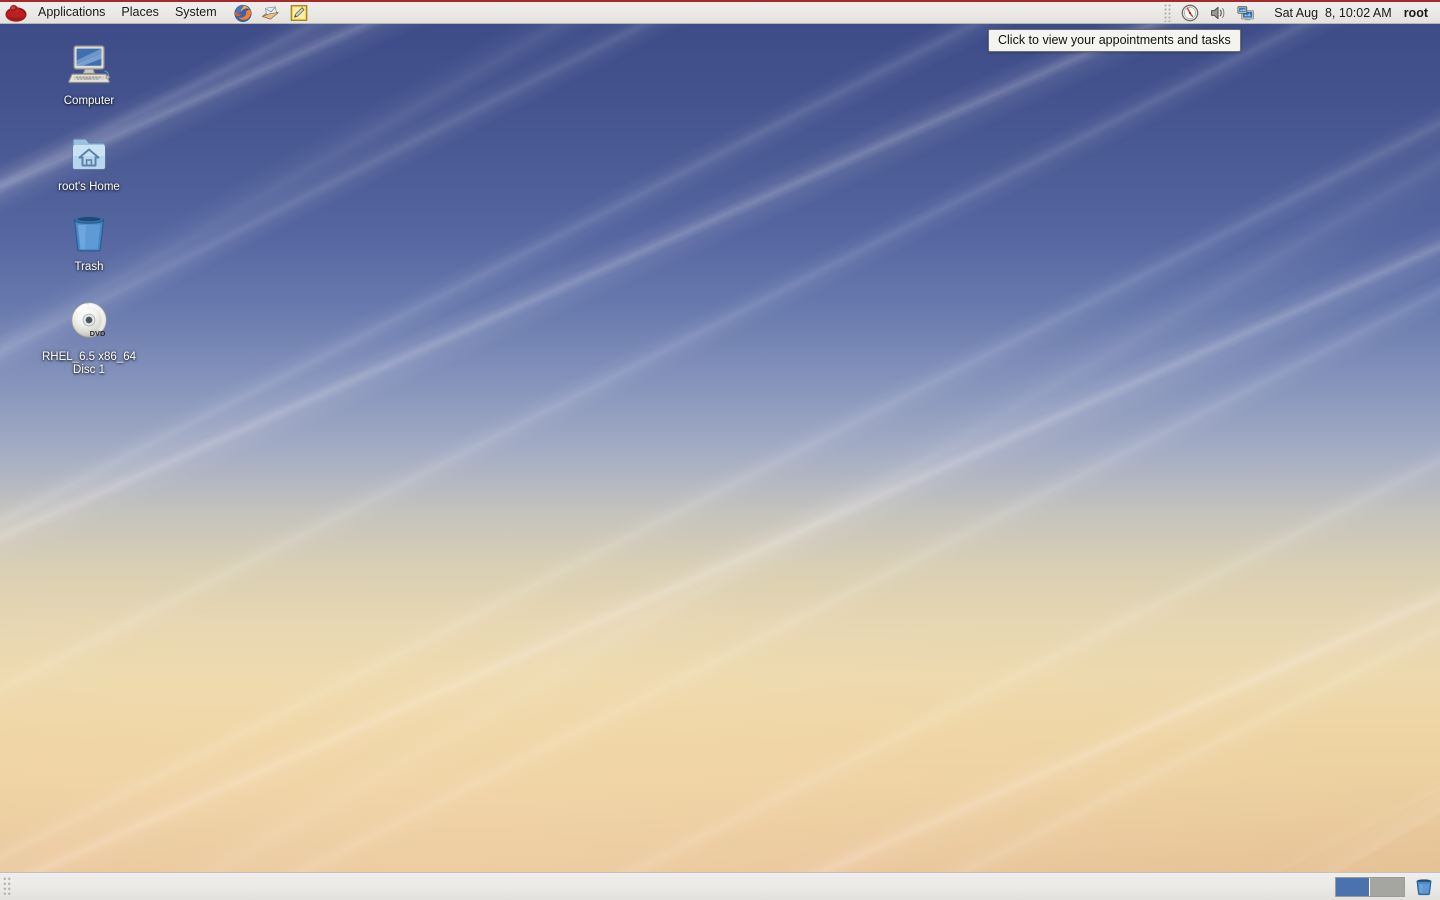  I want to click on top-panel-left: Applications Places System, so click(156, 12).